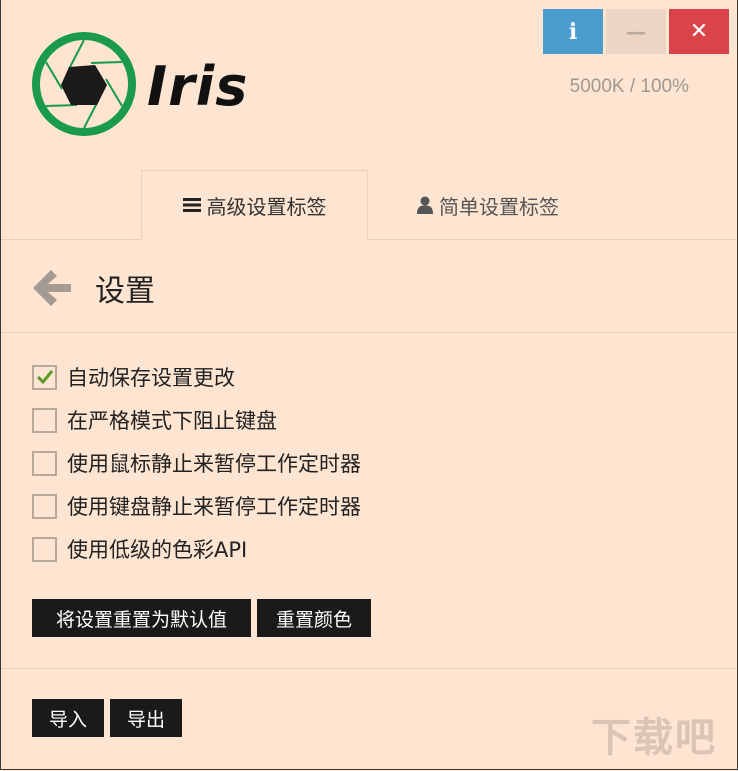  What do you see at coordinates (266, 206) in the screenshot?
I see `tab-advanced-label: 高级设置标签` at bounding box center [266, 206].